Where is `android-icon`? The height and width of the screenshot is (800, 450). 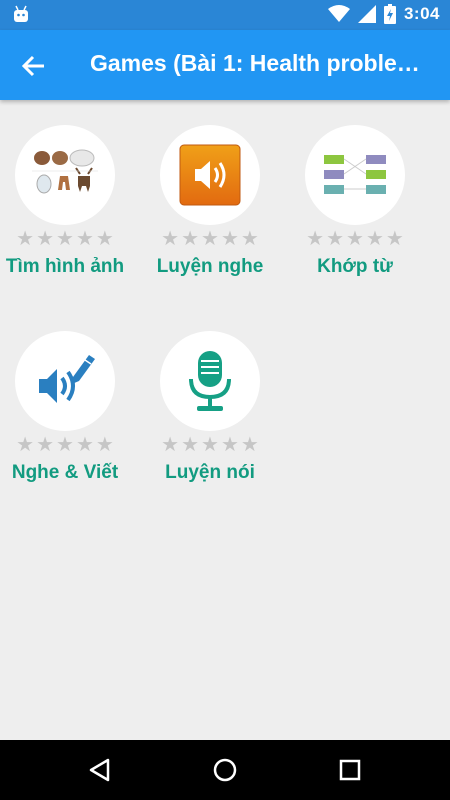
android-icon is located at coordinates (21, 13).